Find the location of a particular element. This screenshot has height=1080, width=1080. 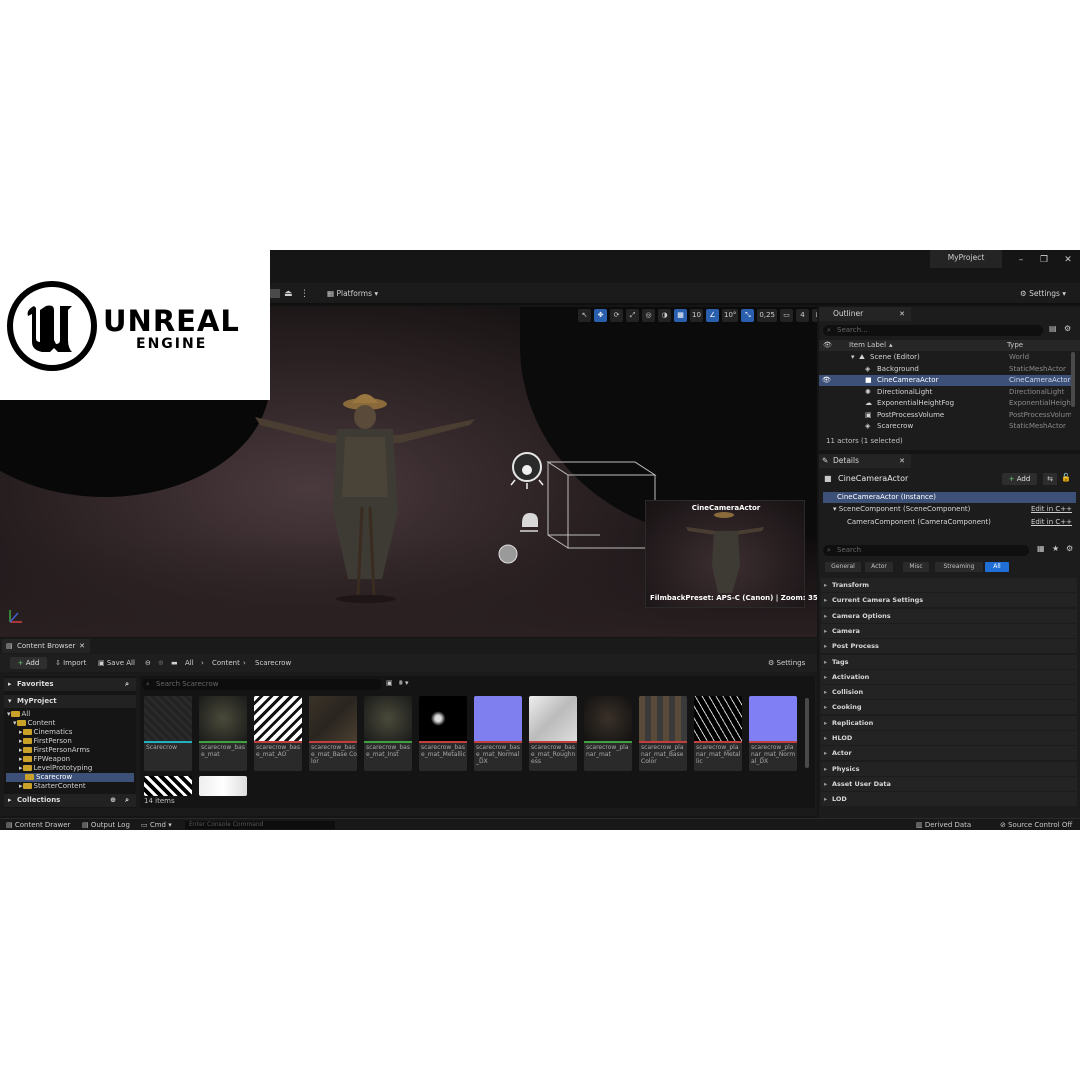

import-button: ⇩ Import is located at coordinates (70, 663).